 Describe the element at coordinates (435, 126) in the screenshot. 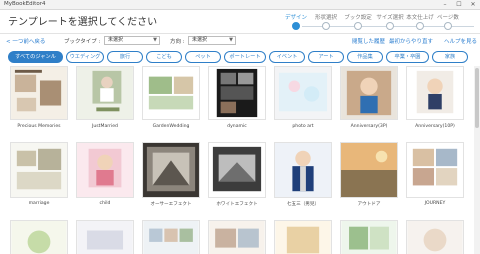

I see `template-caption: Anniversary(10P)` at that location.